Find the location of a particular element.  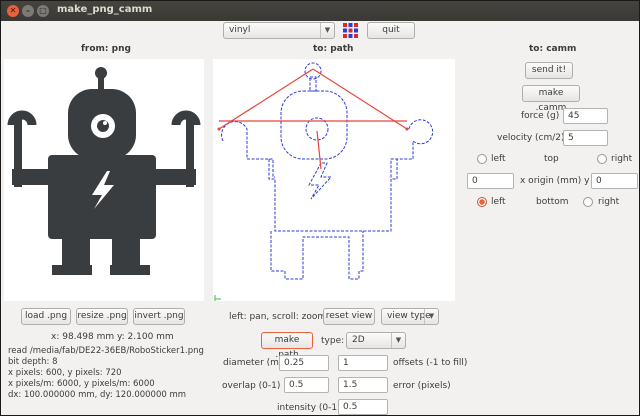

offsets-label: offsets (-1 to fill) is located at coordinates (430, 363).